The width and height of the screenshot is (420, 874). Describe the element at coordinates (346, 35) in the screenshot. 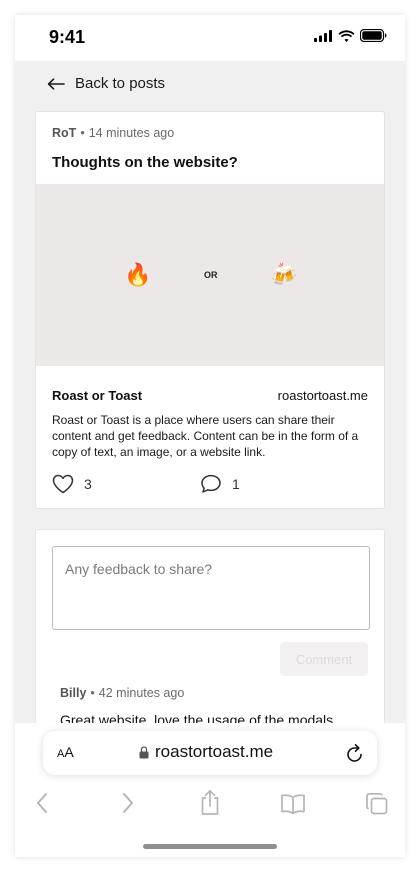

I see `wifi-icon` at that location.